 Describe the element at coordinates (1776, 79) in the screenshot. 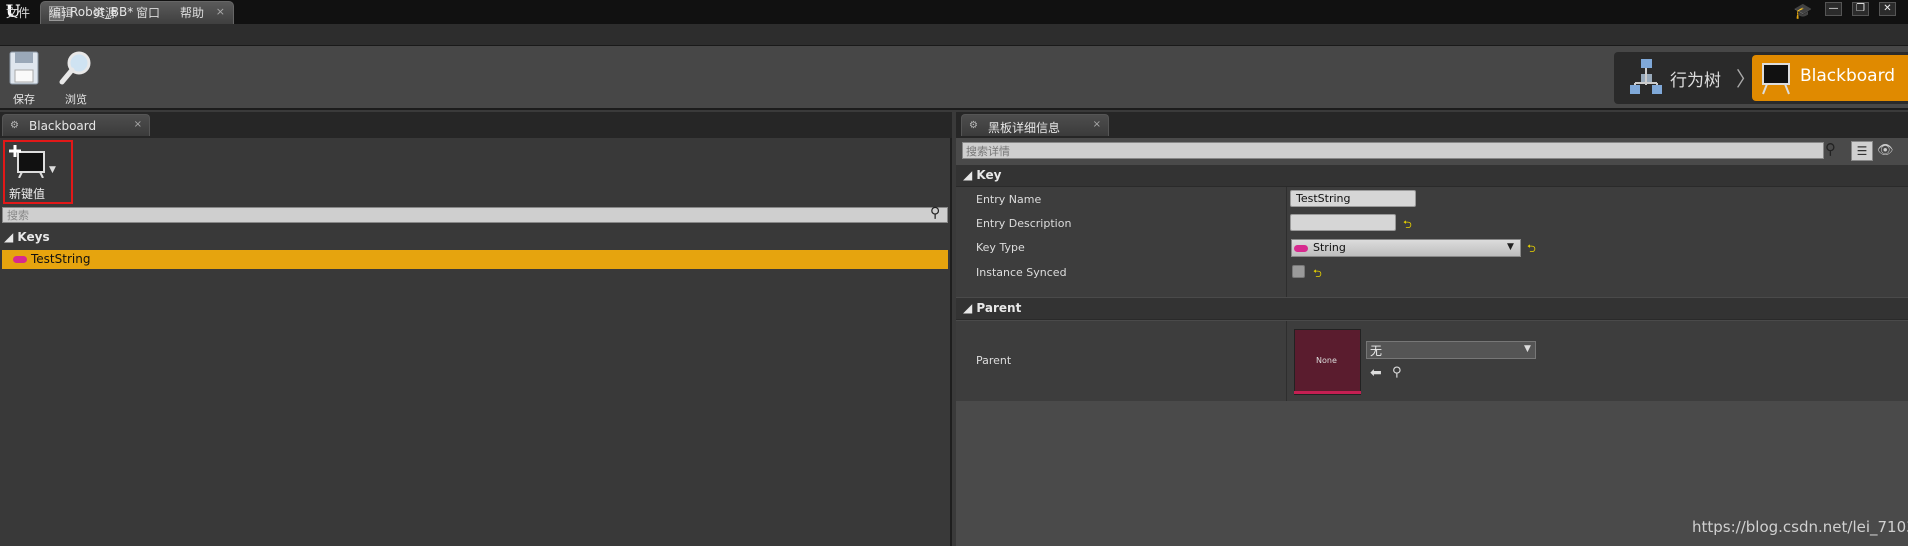

I see `blackboard-icon` at that location.